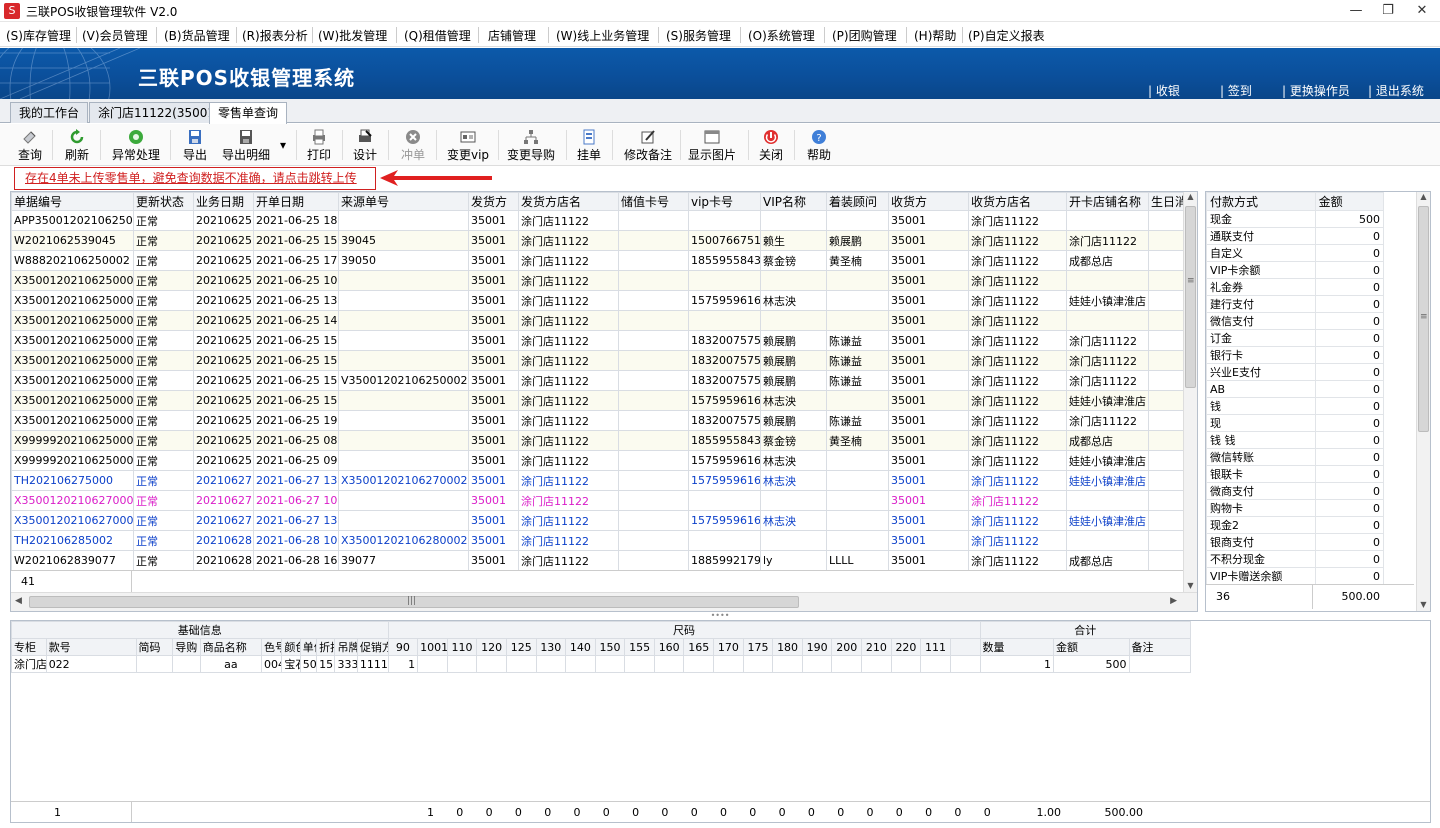 Image resolution: width=1440 pixels, height=828 pixels. What do you see at coordinates (639, 647) in the screenshot?
I see `detail-column-header: 155` at bounding box center [639, 647].